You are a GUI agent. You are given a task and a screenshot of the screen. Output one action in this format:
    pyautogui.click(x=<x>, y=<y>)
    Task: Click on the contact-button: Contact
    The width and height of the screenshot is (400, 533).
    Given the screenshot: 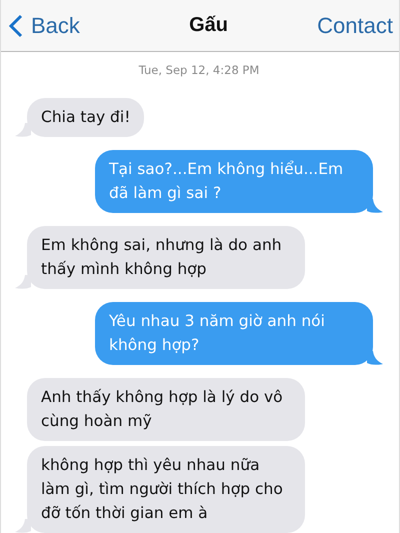 What is the action you would take?
    pyautogui.click(x=355, y=25)
    